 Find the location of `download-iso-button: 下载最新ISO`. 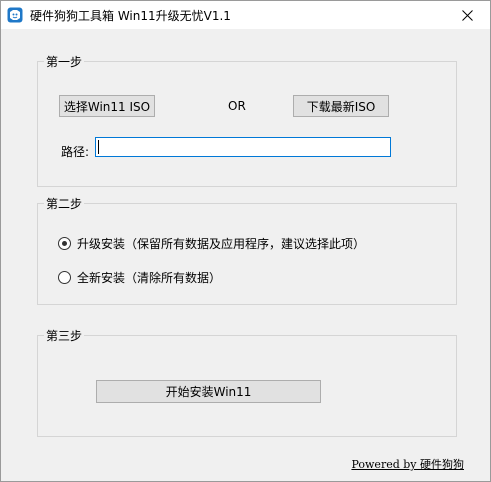

download-iso-button: 下载最新ISO is located at coordinates (341, 106).